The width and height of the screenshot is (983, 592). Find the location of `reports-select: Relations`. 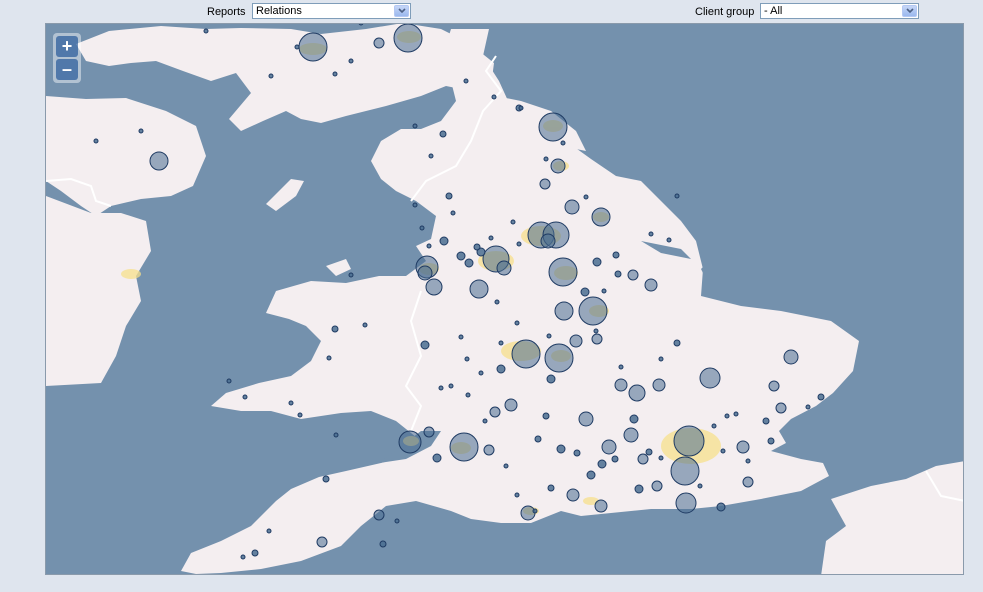

reports-select: Relations is located at coordinates (331, 11).